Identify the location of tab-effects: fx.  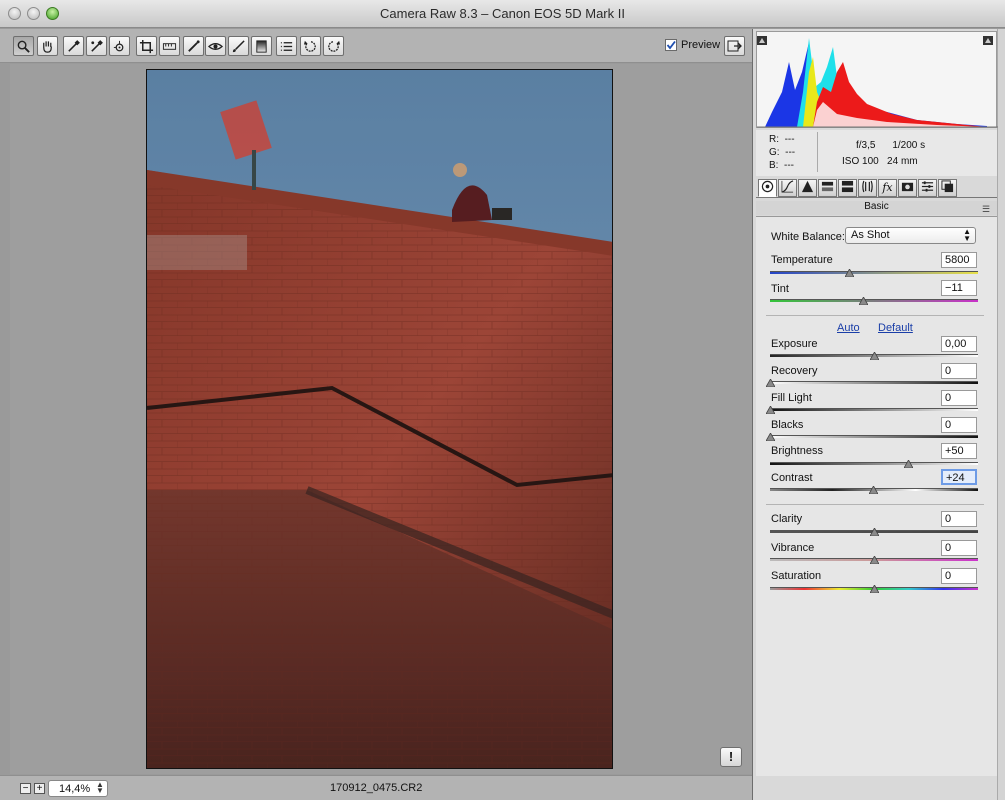
(887, 188).